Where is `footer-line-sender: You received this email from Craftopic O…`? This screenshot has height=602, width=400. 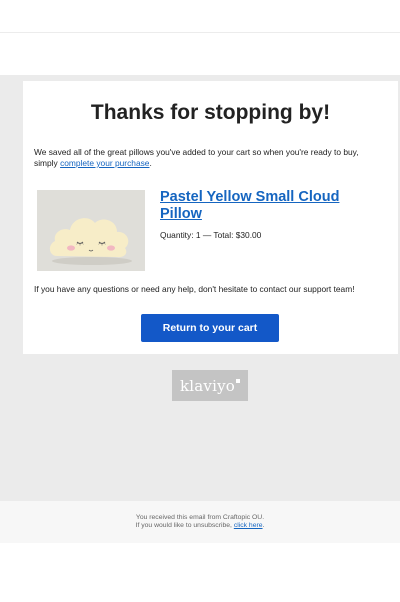 footer-line-sender: You received this email from Craftopic O… is located at coordinates (200, 517).